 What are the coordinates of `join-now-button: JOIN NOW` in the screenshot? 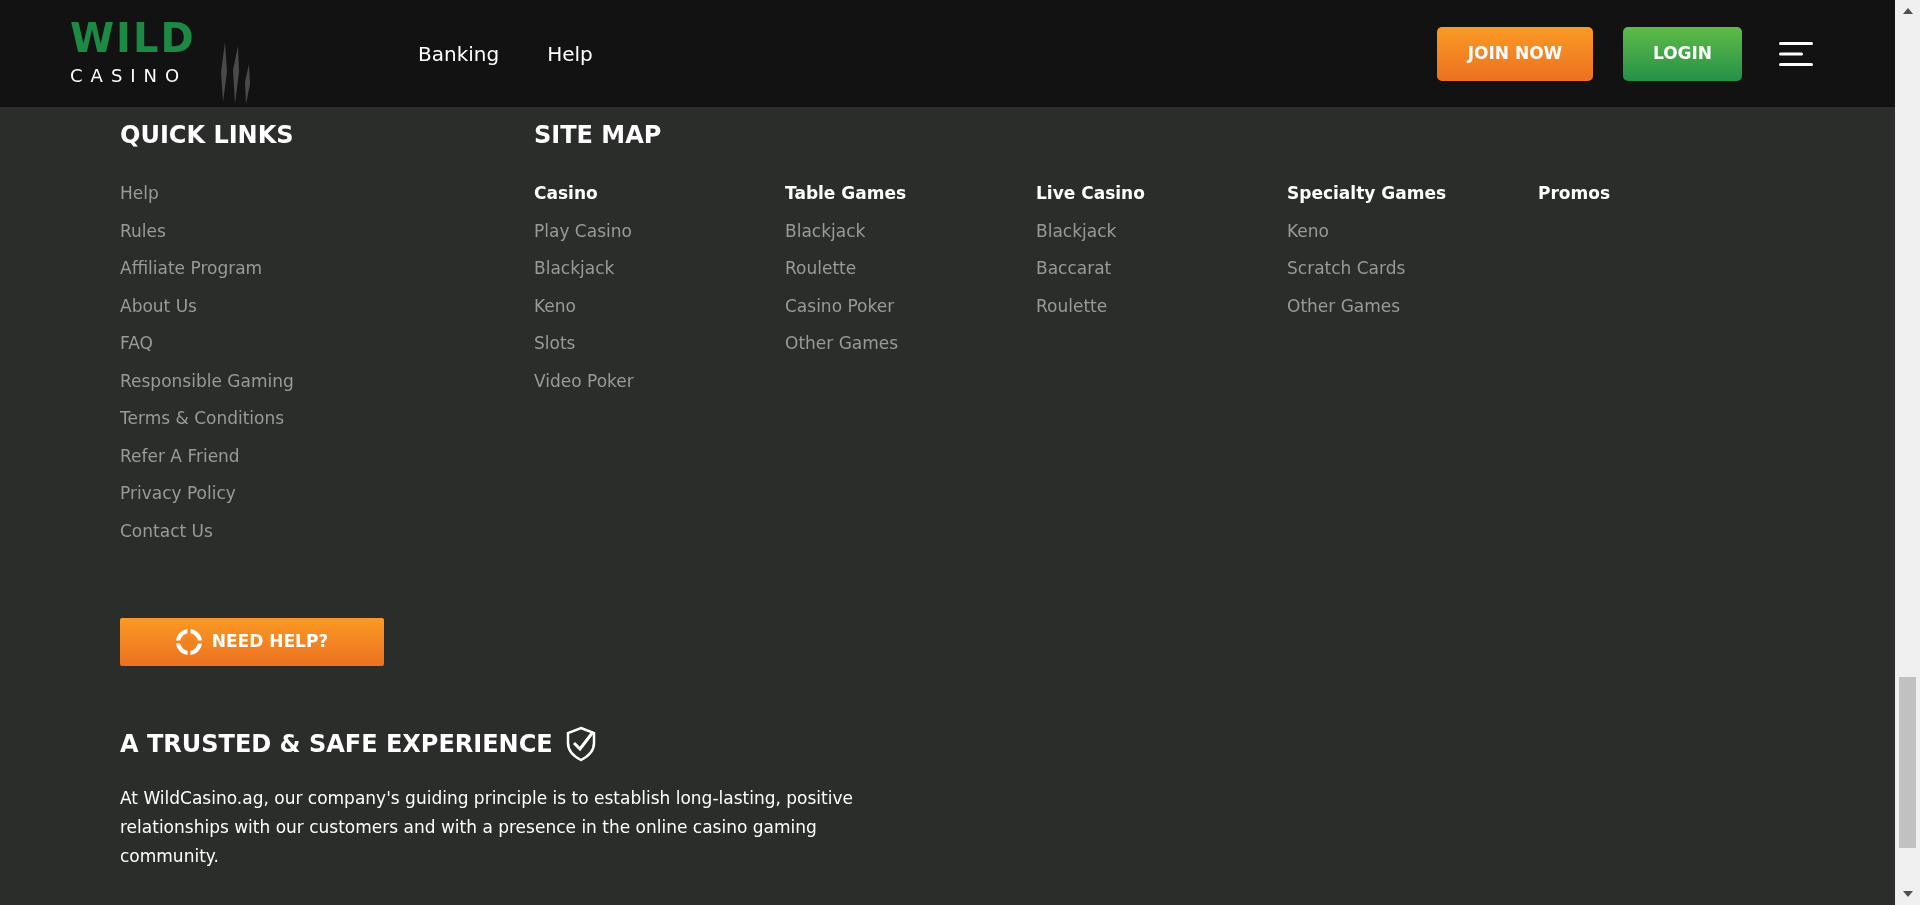 It's located at (1515, 53).